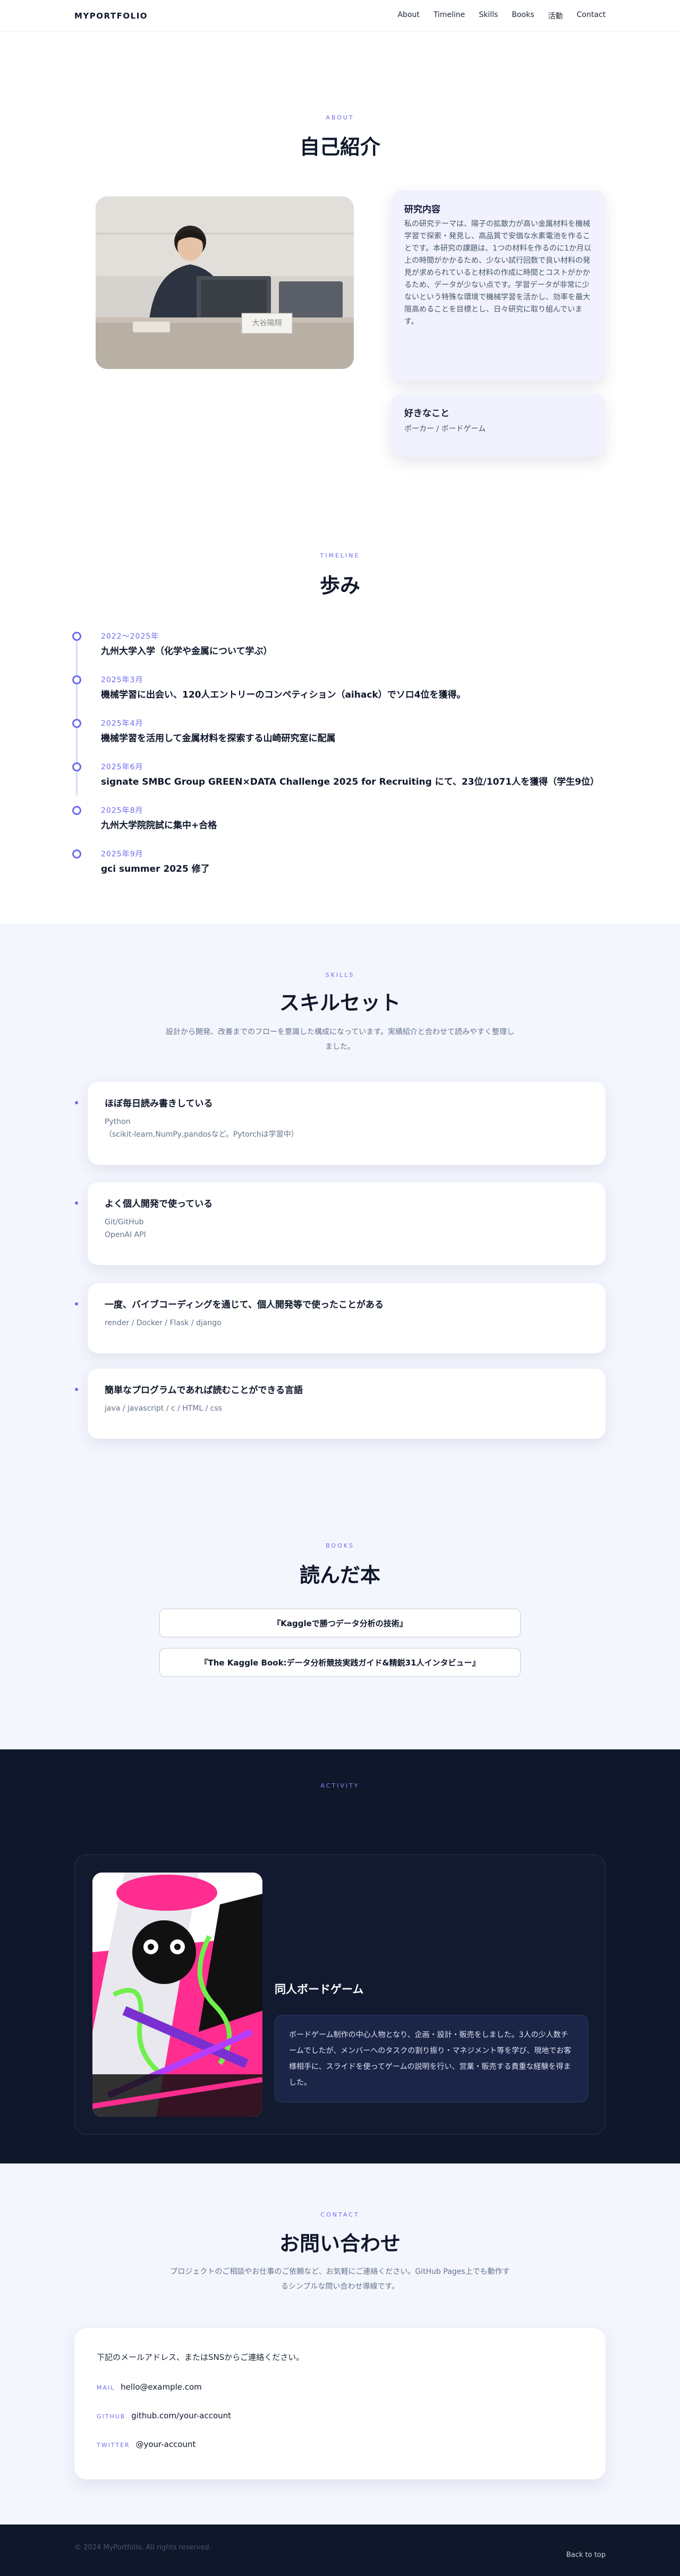  Describe the element at coordinates (125, 1235) in the screenshot. I see `skill-detail-line: OpenAI API` at that location.